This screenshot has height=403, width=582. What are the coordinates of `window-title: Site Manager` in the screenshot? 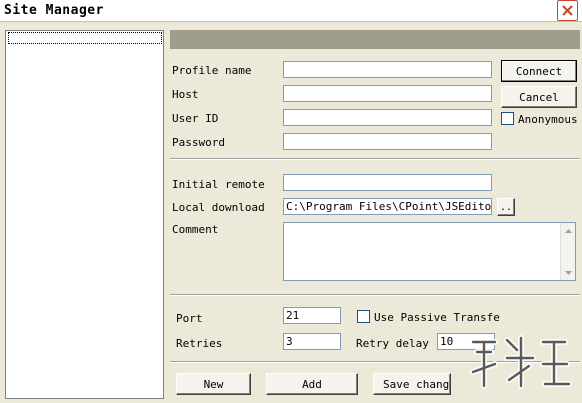 It's located at (54, 10).